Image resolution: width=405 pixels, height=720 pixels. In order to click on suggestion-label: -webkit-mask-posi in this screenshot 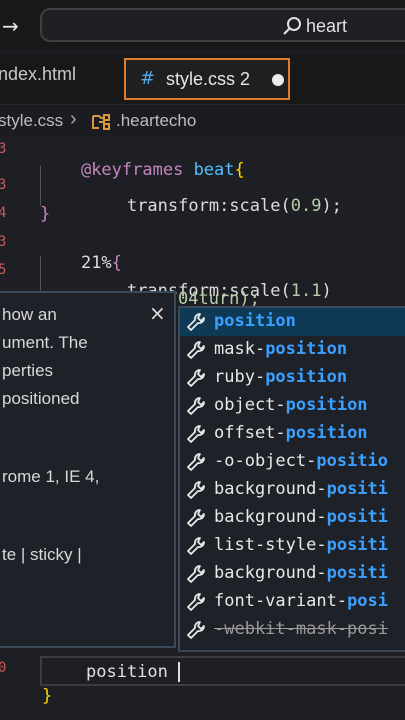, I will do `click(301, 629)`.